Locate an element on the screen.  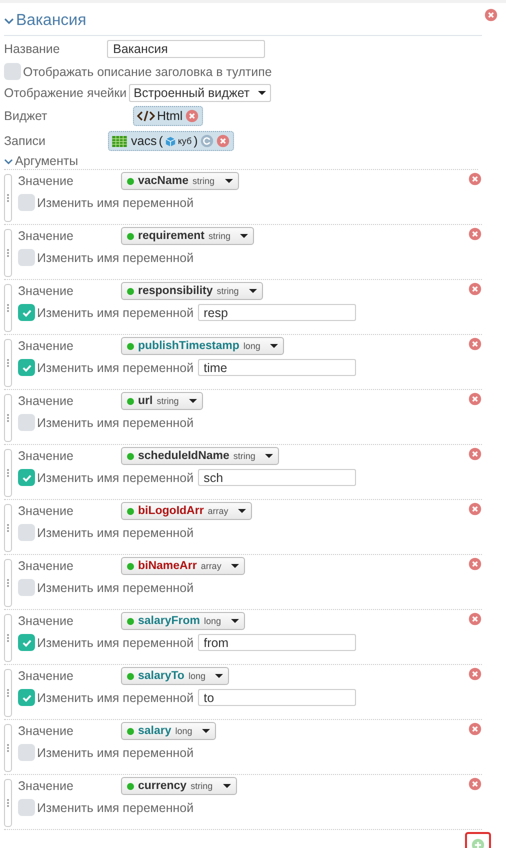
field-label: Название is located at coordinates (32, 49).